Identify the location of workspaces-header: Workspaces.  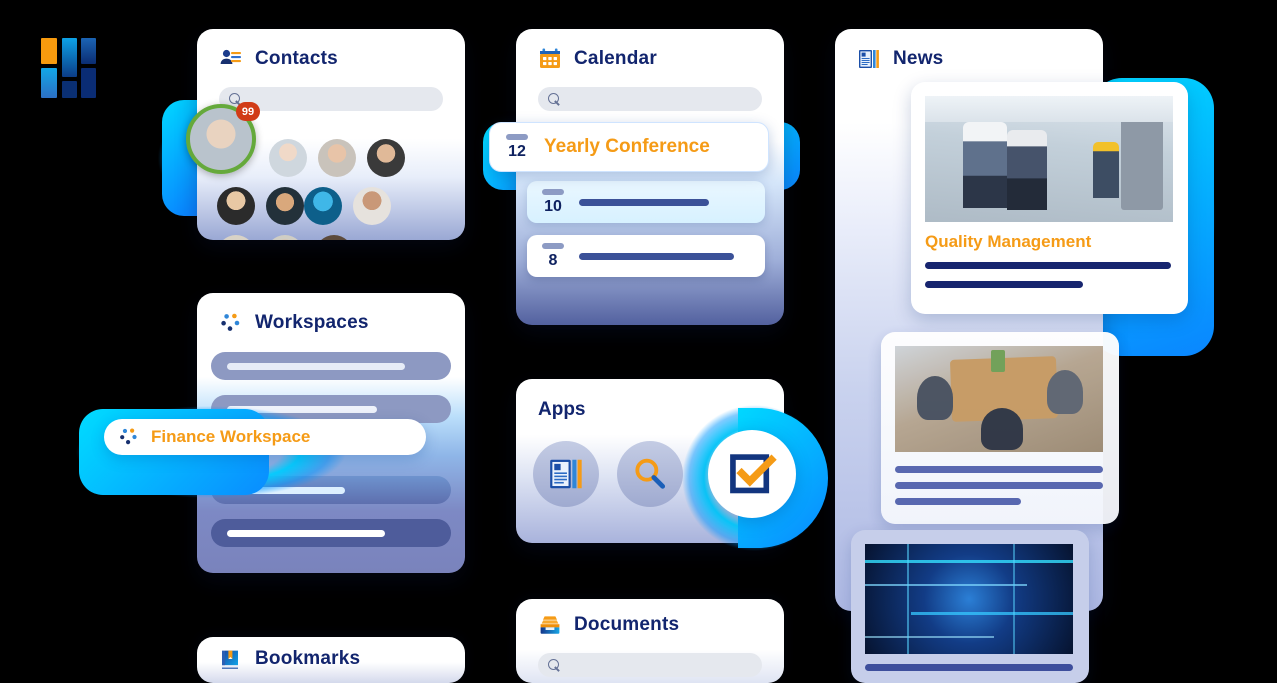
(331, 319).